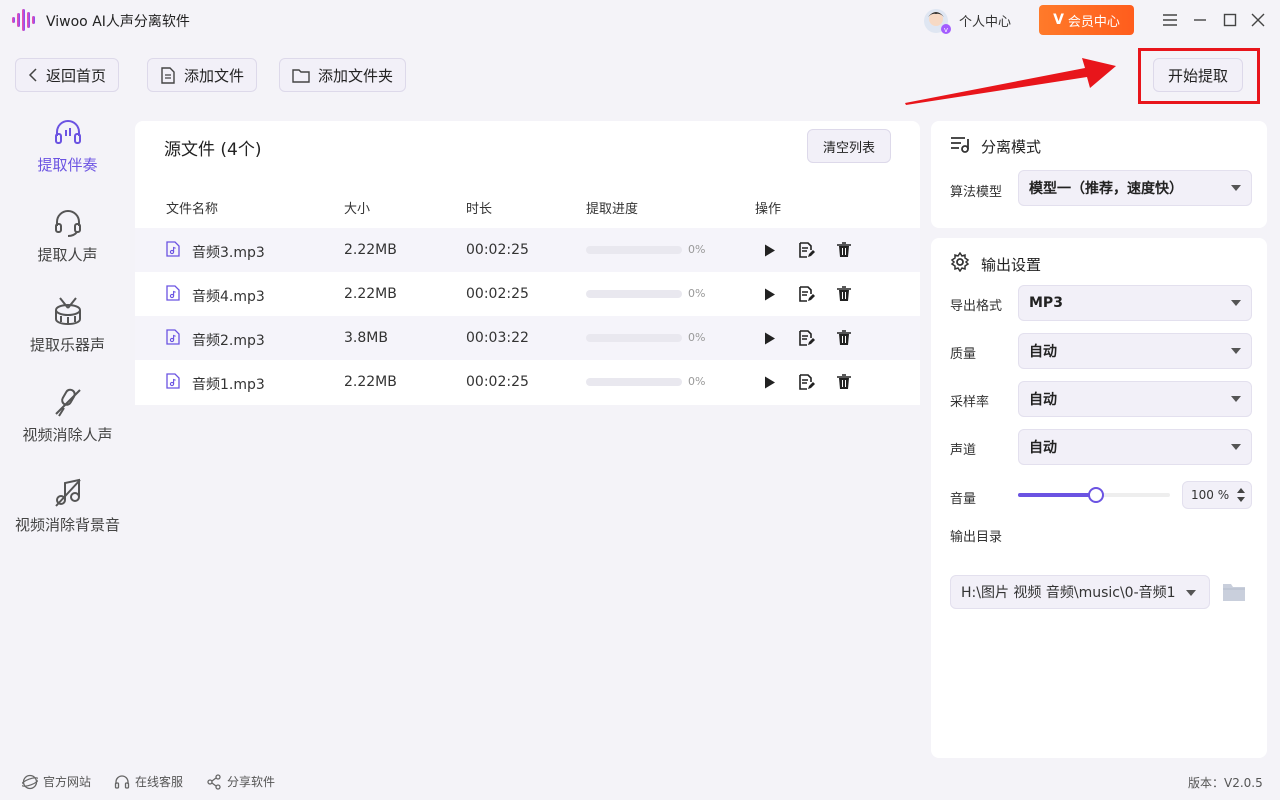  I want to click on avatar: v, so click(937, 21).